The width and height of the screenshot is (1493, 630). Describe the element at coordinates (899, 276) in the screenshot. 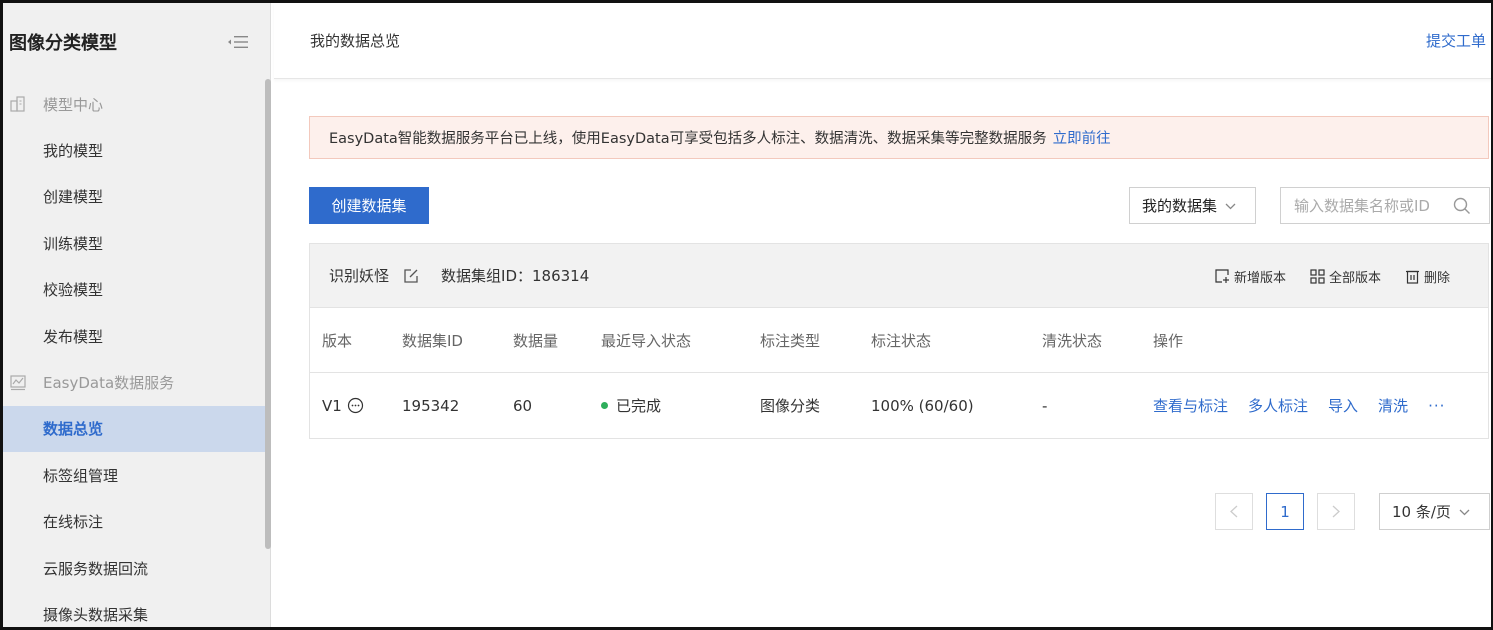

I see `dataset-card-header: 识别妖怪 数据集组ID：186314 新增版本 全部版本 删除` at that location.